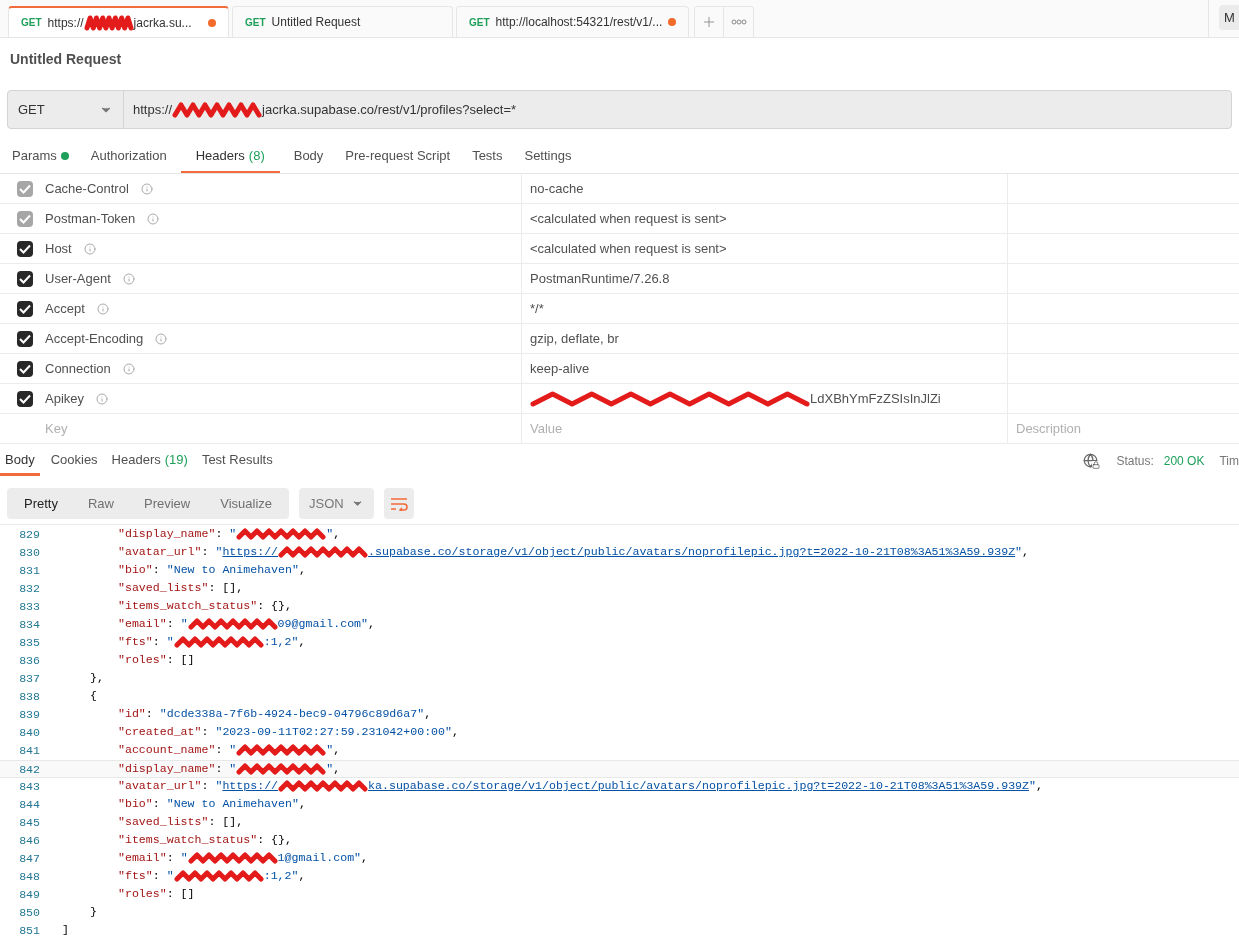  Describe the element at coordinates (142, 858) in the screenshot. I see `json-key: "email"` at that location.